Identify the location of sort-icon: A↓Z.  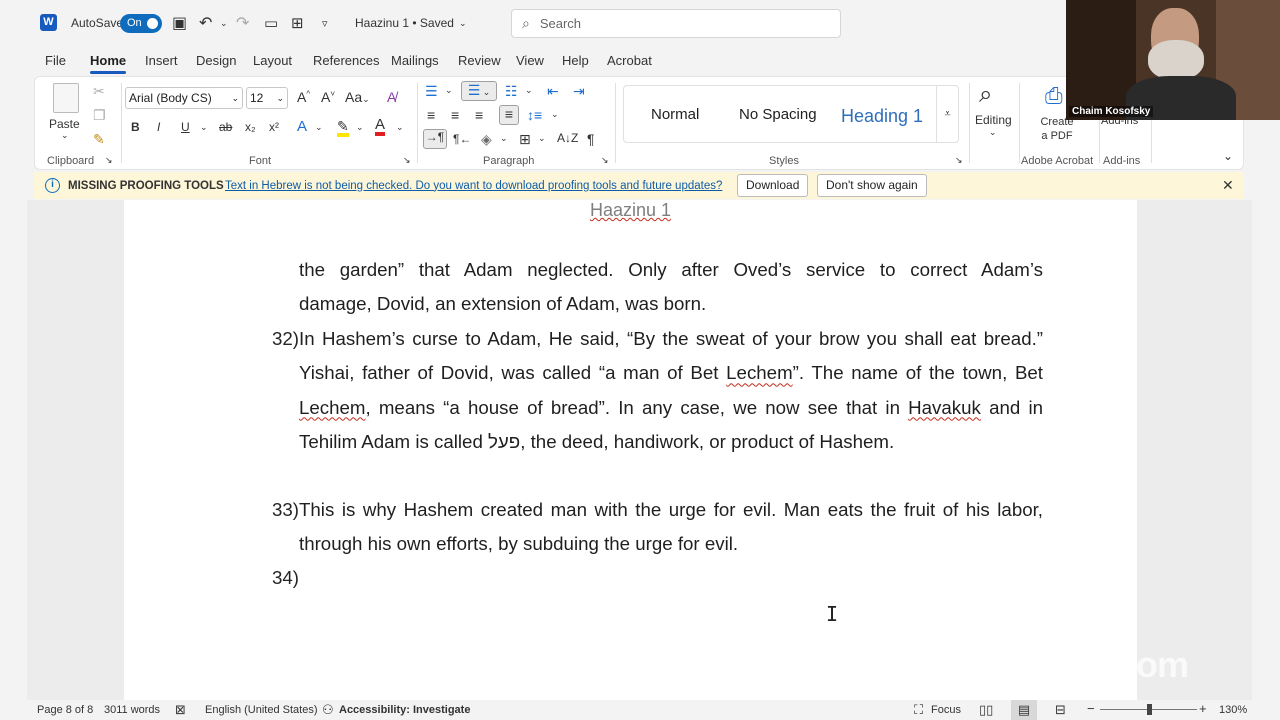
(567, 138).